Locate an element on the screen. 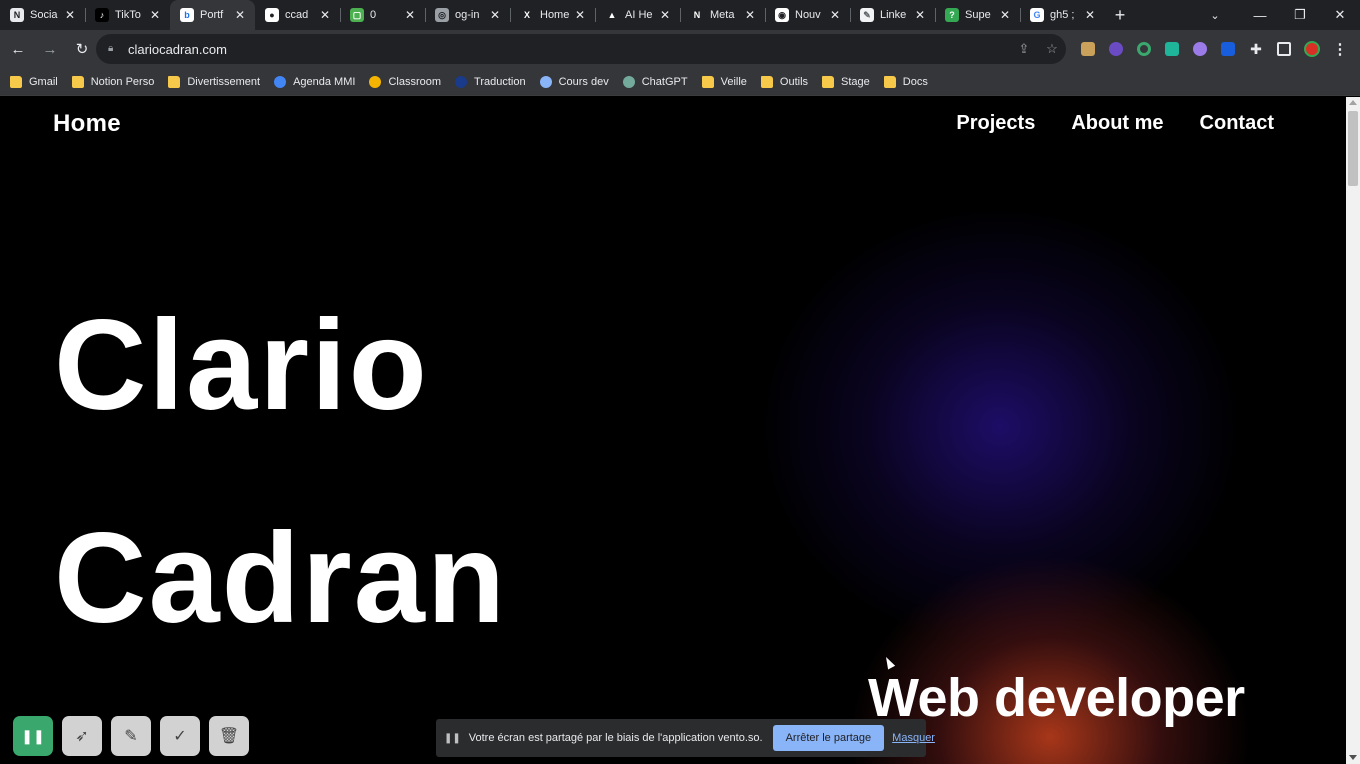  bookmark-item: Agenda MMI is located at coordinates (314, 81).